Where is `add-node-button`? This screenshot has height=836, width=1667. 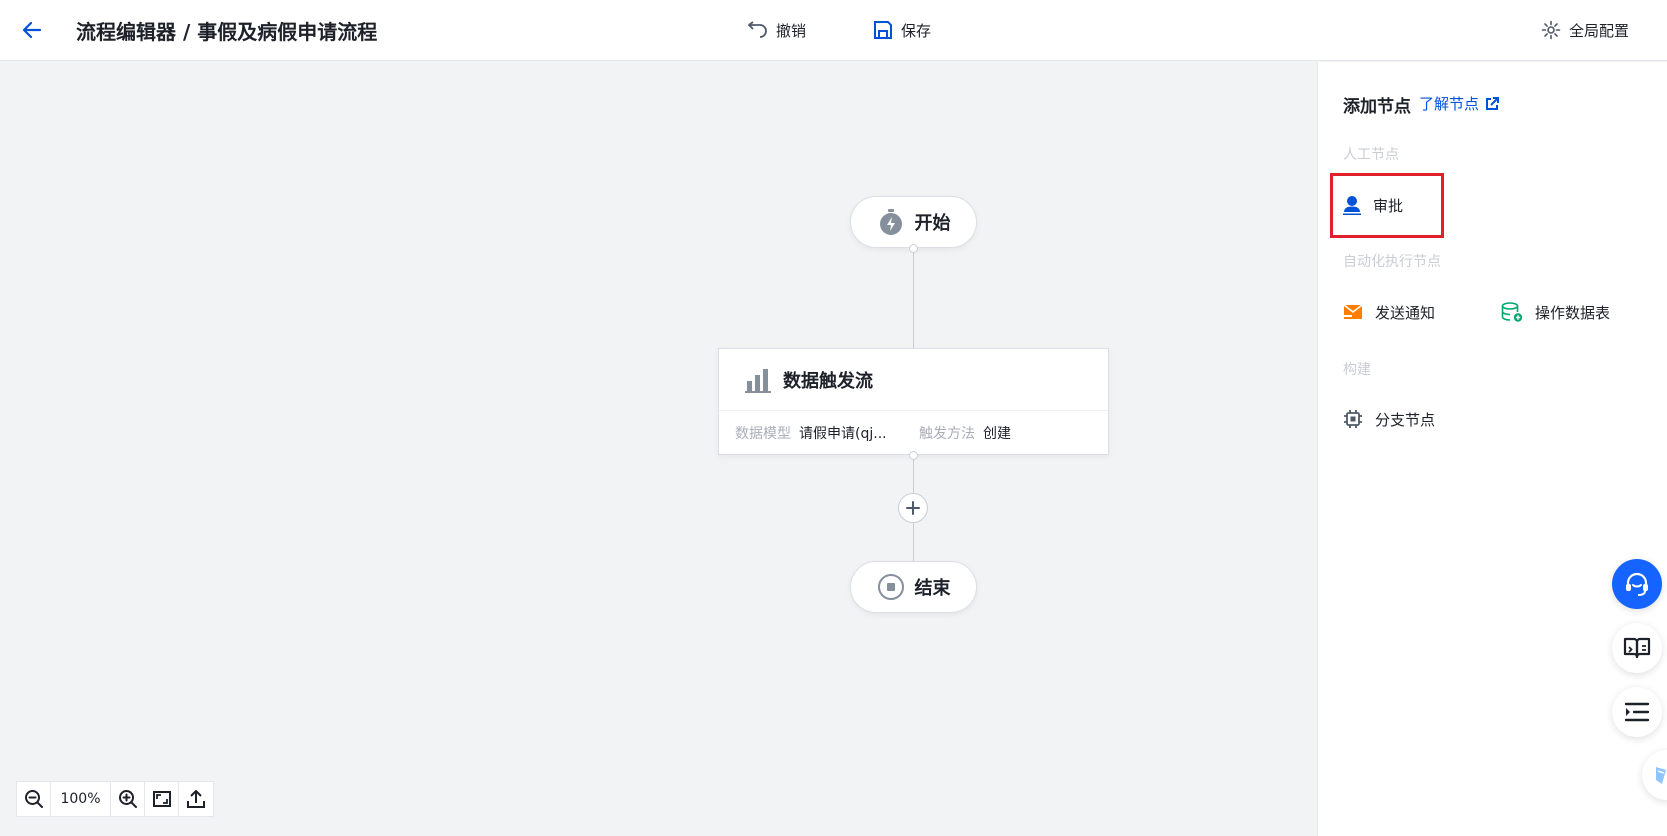
add-node-button is located at coordinates (913, 508).